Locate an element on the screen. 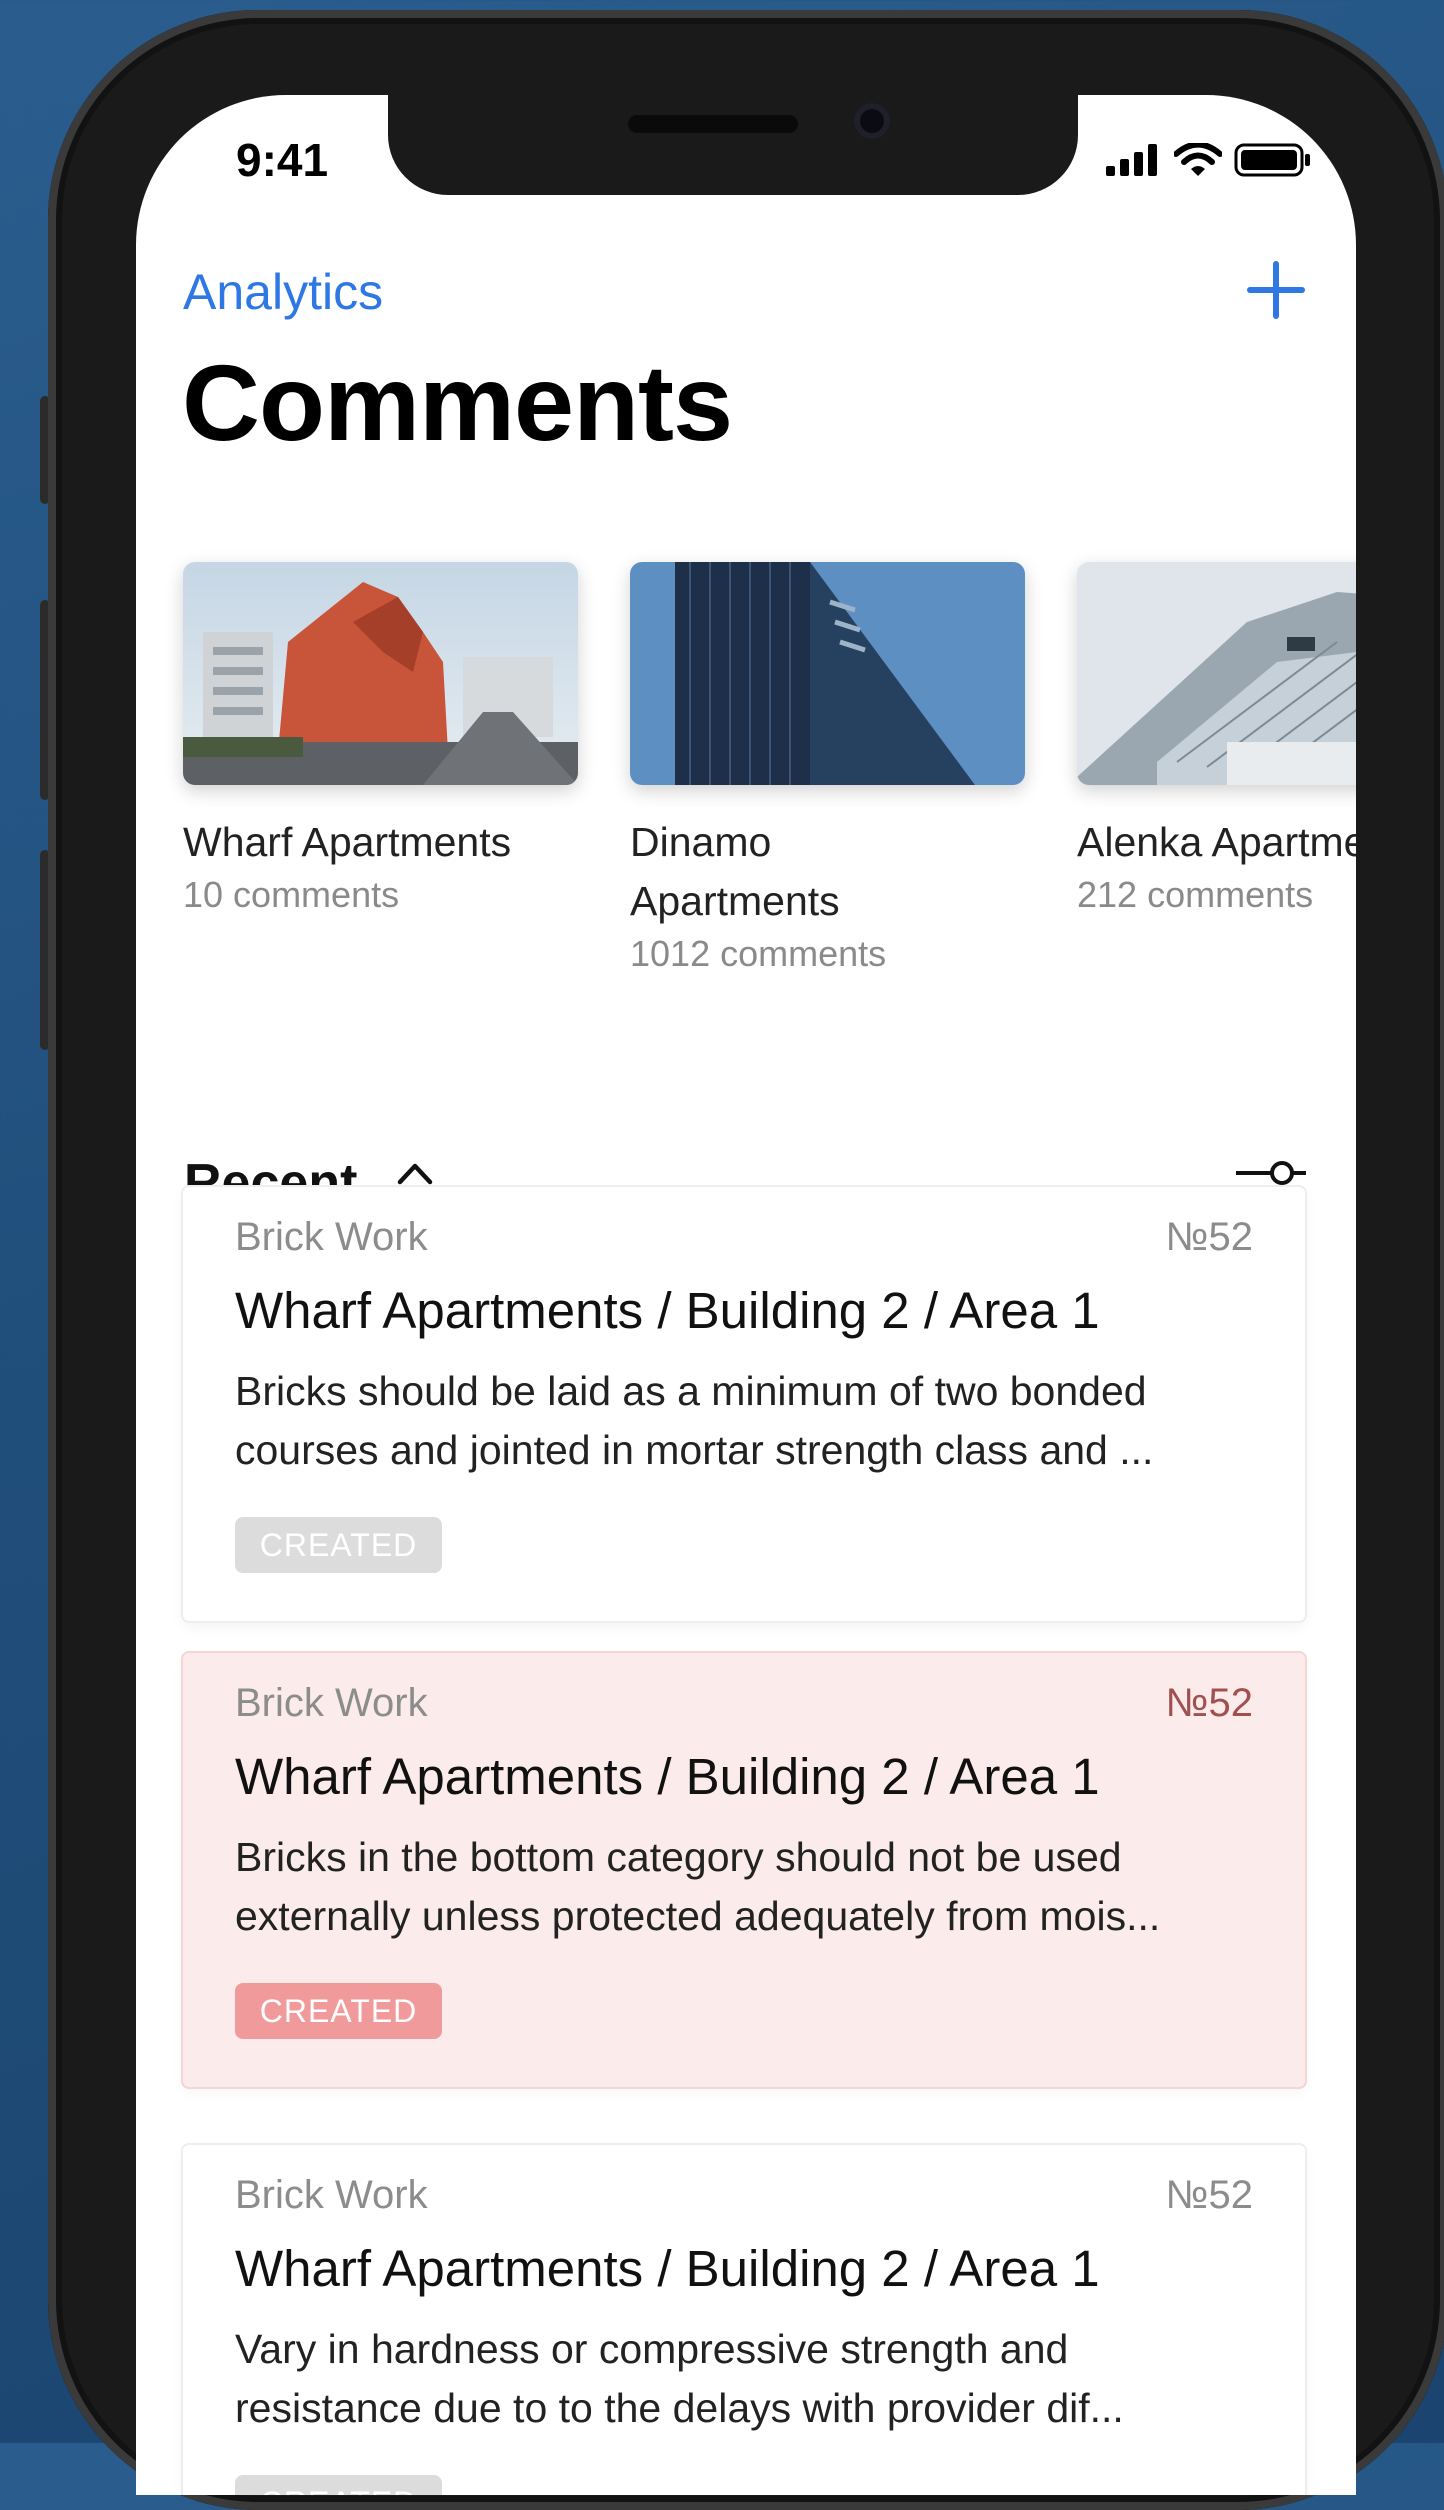 The width and height of the screenshot is (1444, 2510). project-comment-count: 10 comments is located at coordinates (291, 894).